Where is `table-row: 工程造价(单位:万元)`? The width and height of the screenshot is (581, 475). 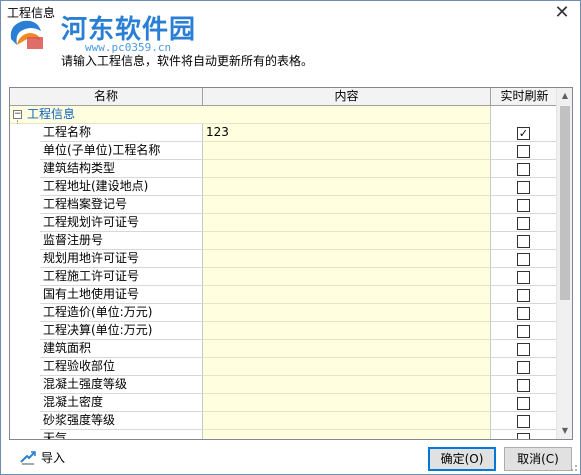 table-row: 工程造价(单位:万元) is located at coordinates (284, 313).